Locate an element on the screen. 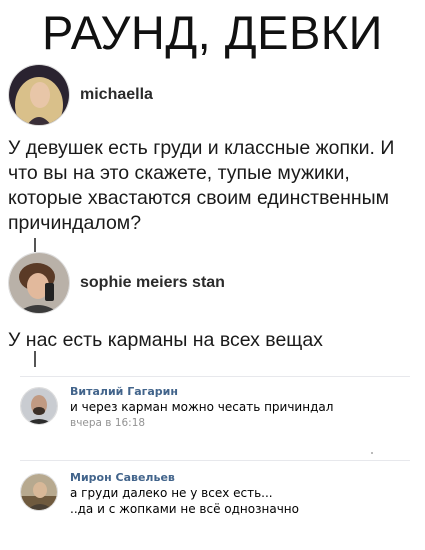 The width and height of the screenshot is (425, 550). comment-text: и через карман можно чесать причиндал is located at coordinates (202, 407).